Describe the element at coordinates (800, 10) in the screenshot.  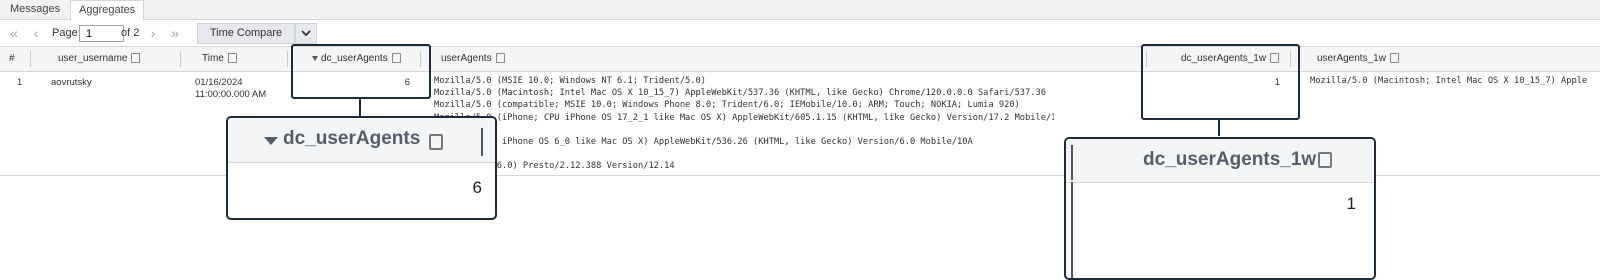
I see `tab-bar: Messages Aggregates` at that location.